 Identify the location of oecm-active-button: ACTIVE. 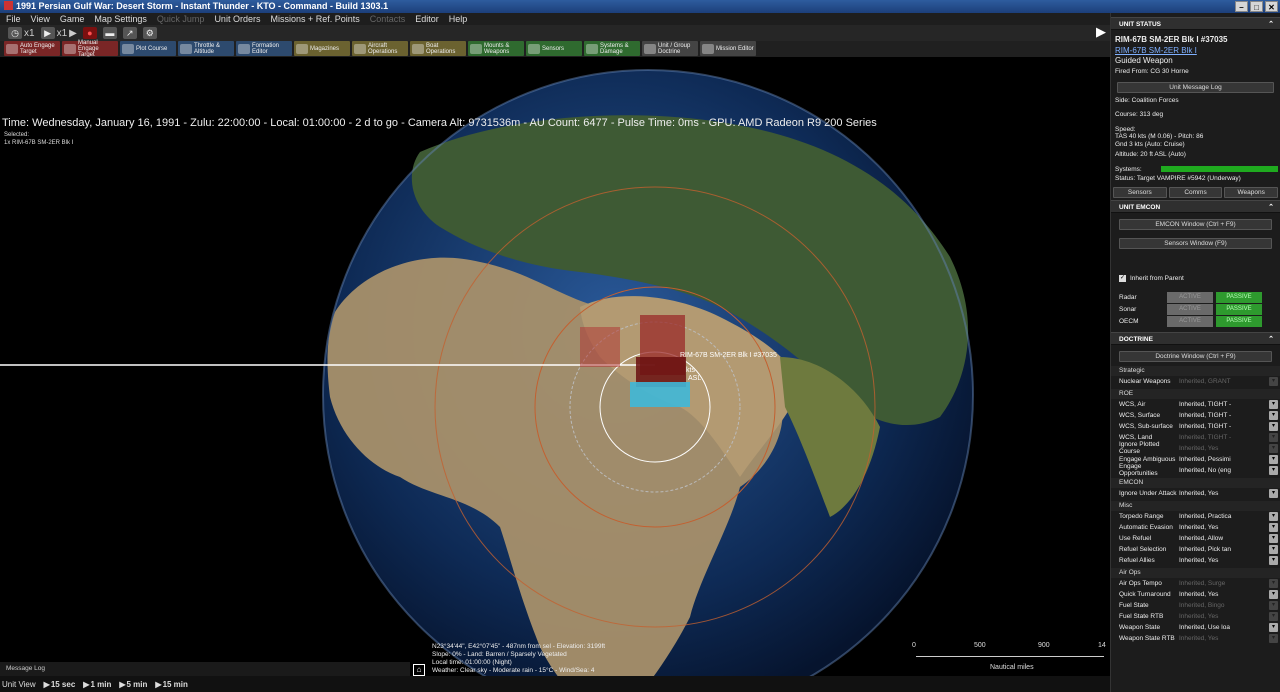
(1190, 321).